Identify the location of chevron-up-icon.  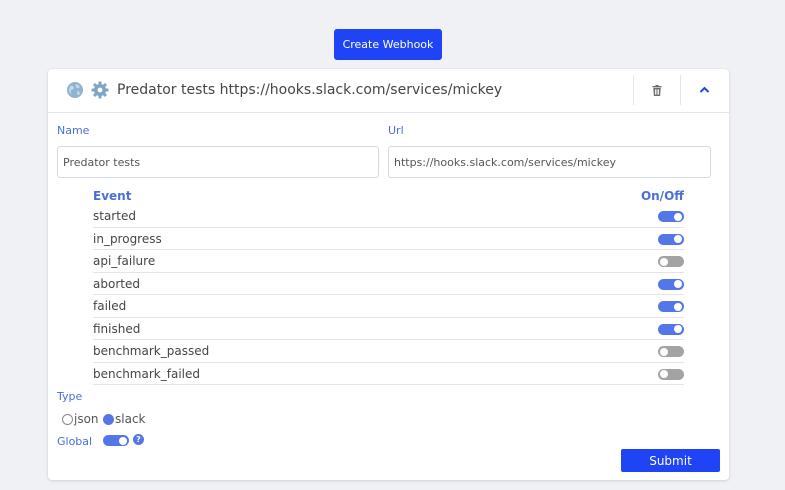
(704, 89).